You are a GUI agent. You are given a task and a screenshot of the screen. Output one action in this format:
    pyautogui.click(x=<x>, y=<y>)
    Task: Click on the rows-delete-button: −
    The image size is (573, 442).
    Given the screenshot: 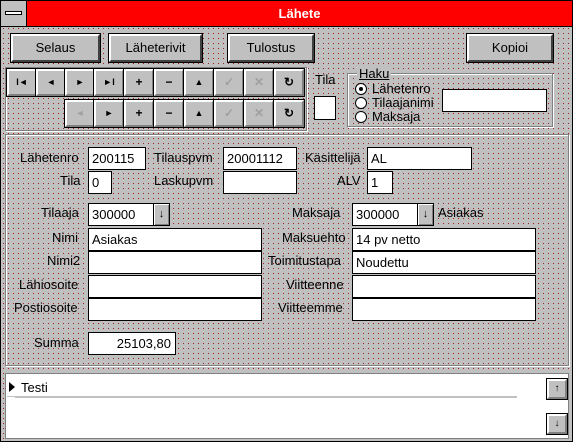 What is the action you would take?
    pyautogui.click(x=169, y=113)
    